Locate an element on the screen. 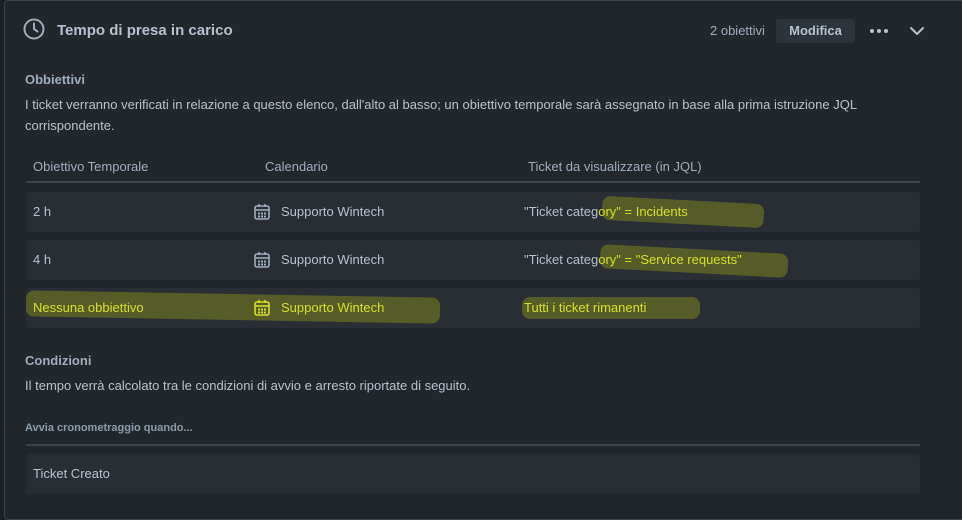  goal-value: Nessuna obbiettivo is located at coordinates (88, 307).